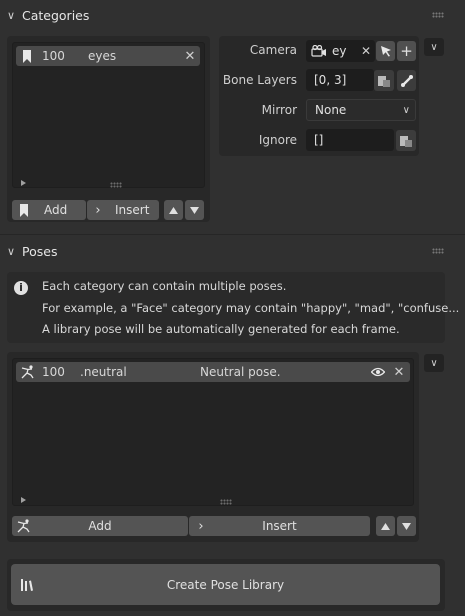 The image size is (465, 616). I want to click on add-category-button: Add, so click(49, 210).